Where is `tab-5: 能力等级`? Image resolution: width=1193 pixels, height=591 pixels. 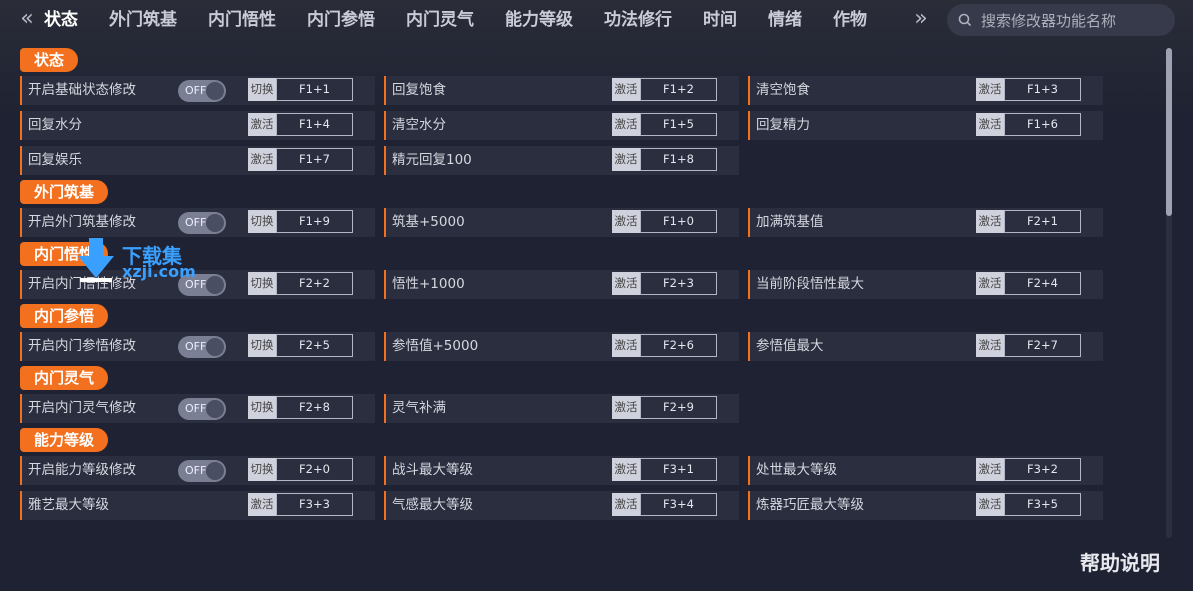 tab-5: 能力等级 is located at coordinates (539, 20).